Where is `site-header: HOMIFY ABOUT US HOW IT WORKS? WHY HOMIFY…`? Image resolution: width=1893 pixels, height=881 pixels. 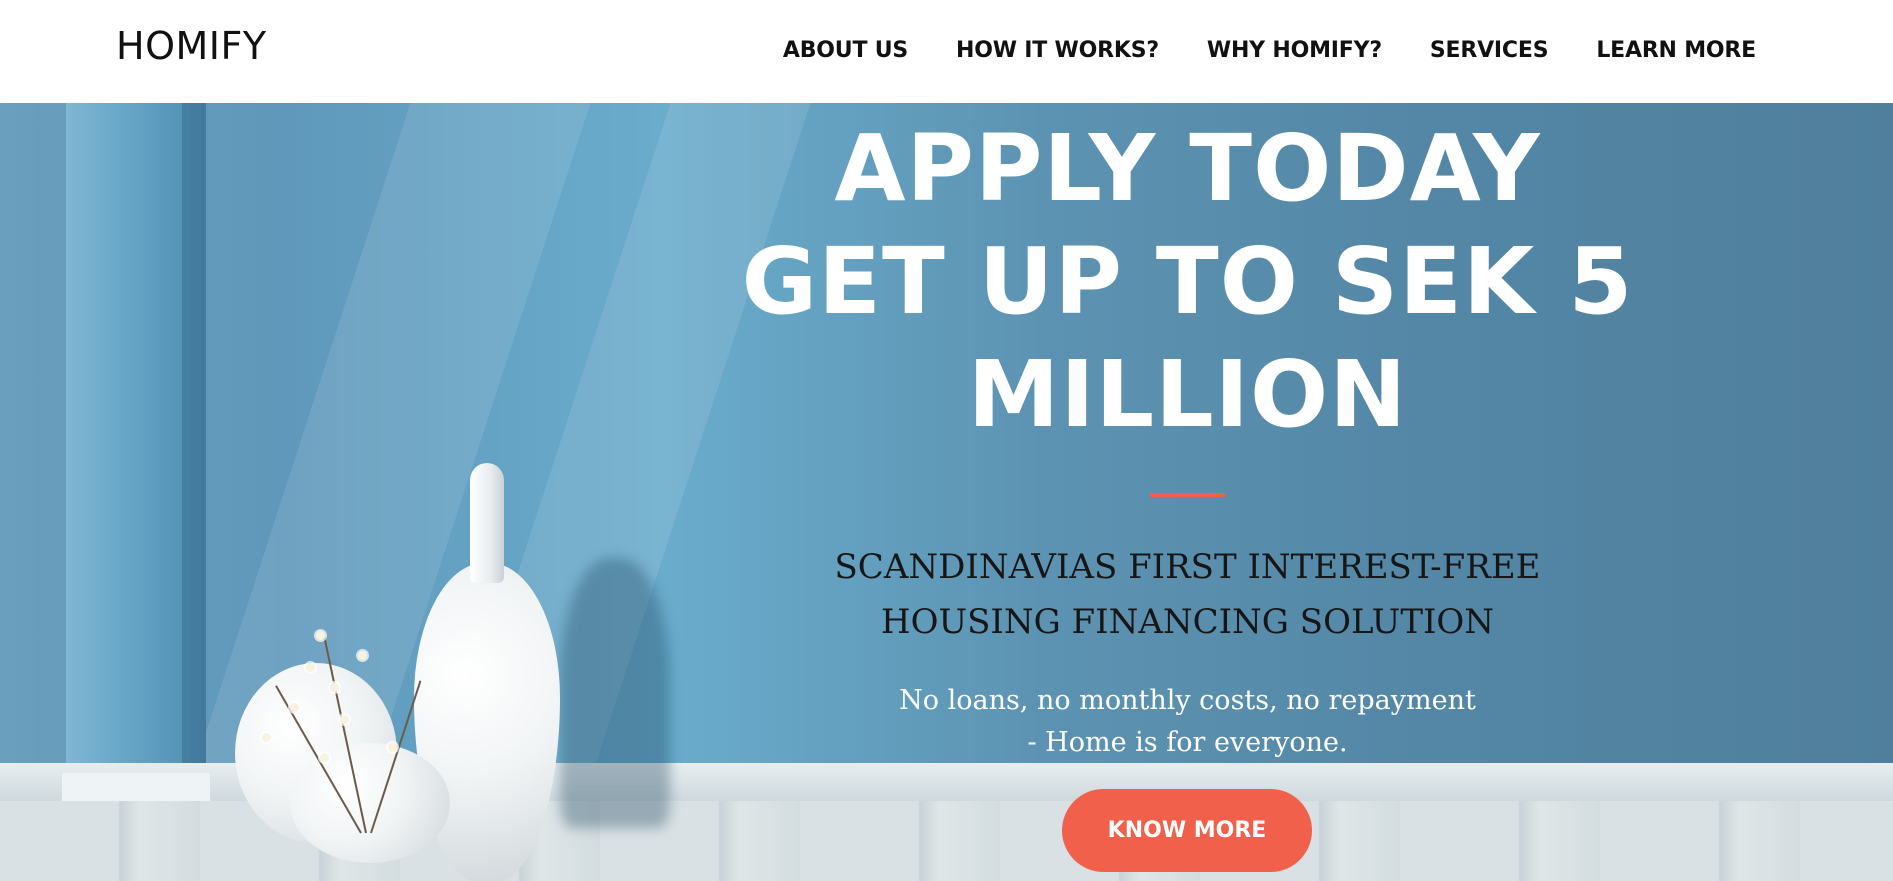
site-header: HOMIFY ABOUT US HOW IT WORKS? WHY HOMIFY… is located at coordinates (946, 51).